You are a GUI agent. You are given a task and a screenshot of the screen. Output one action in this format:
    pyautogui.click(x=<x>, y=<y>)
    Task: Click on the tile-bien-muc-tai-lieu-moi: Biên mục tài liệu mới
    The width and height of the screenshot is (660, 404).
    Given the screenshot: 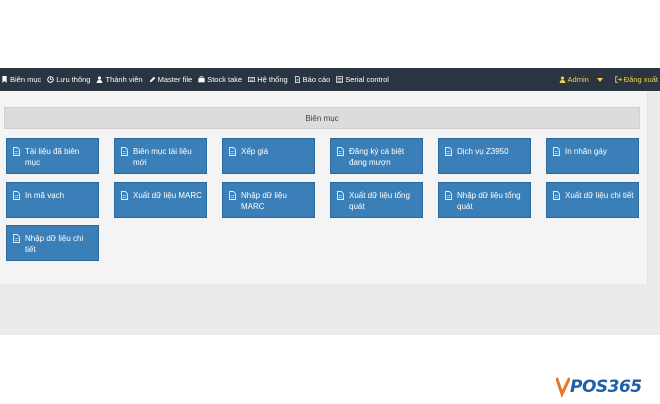 What is the action you would take?
    pyautogui.click(x=160, y=156)
    